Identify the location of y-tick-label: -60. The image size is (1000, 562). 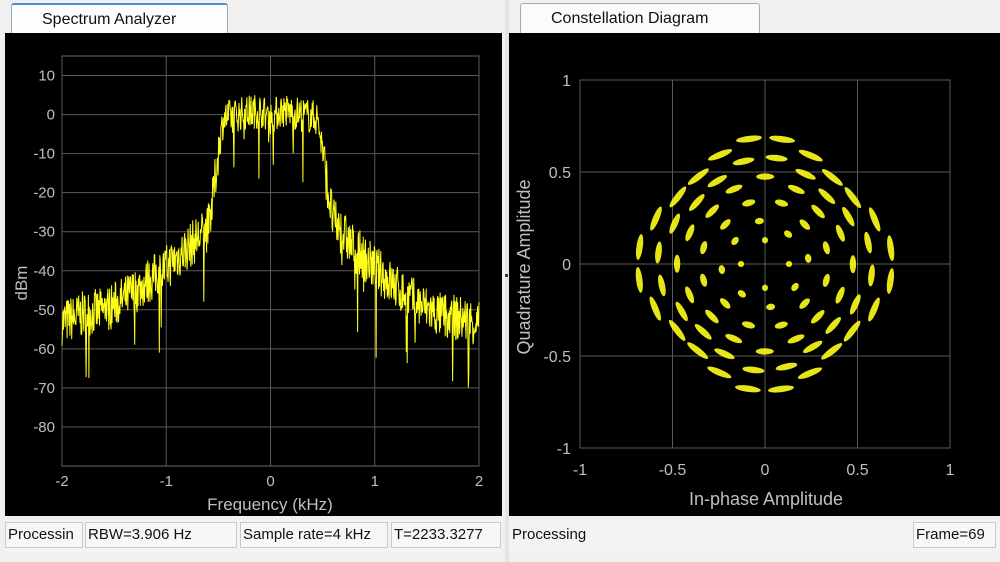
(44, 349).